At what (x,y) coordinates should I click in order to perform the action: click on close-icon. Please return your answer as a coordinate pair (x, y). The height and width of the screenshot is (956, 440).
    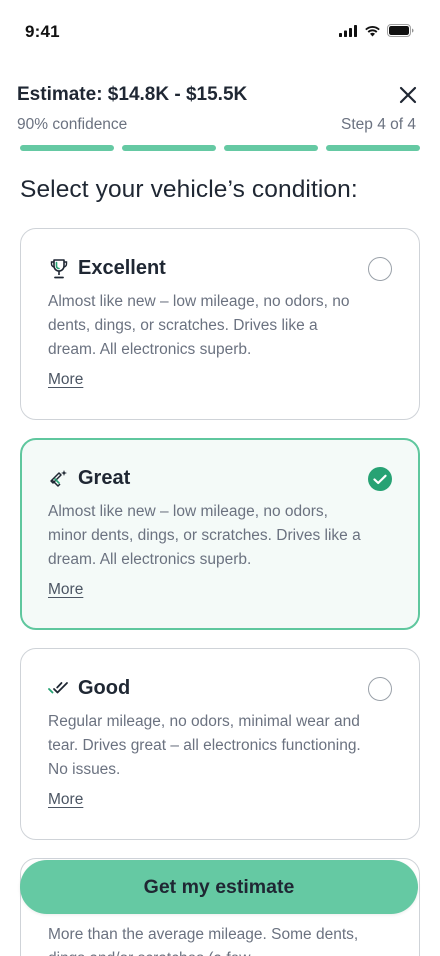
    Looking at the image, I should click on (408, 95).